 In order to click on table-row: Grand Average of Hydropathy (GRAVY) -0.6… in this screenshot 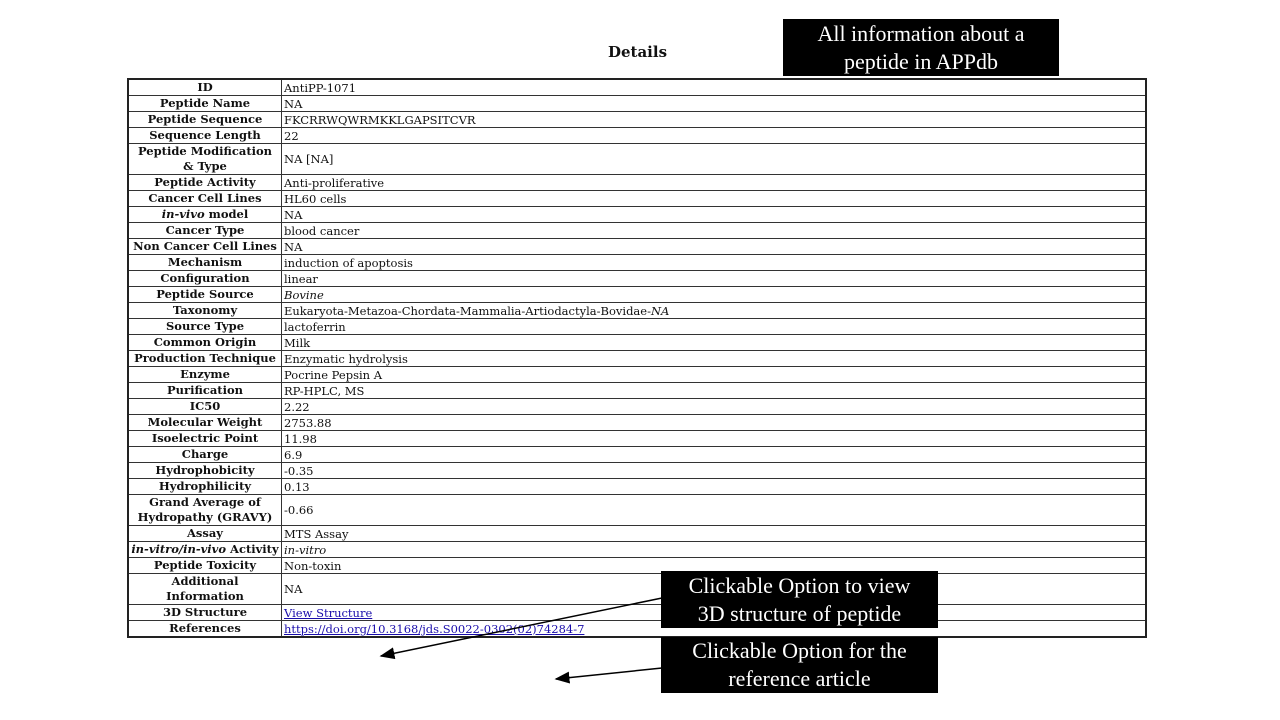, I will do `click(637, 510)`.